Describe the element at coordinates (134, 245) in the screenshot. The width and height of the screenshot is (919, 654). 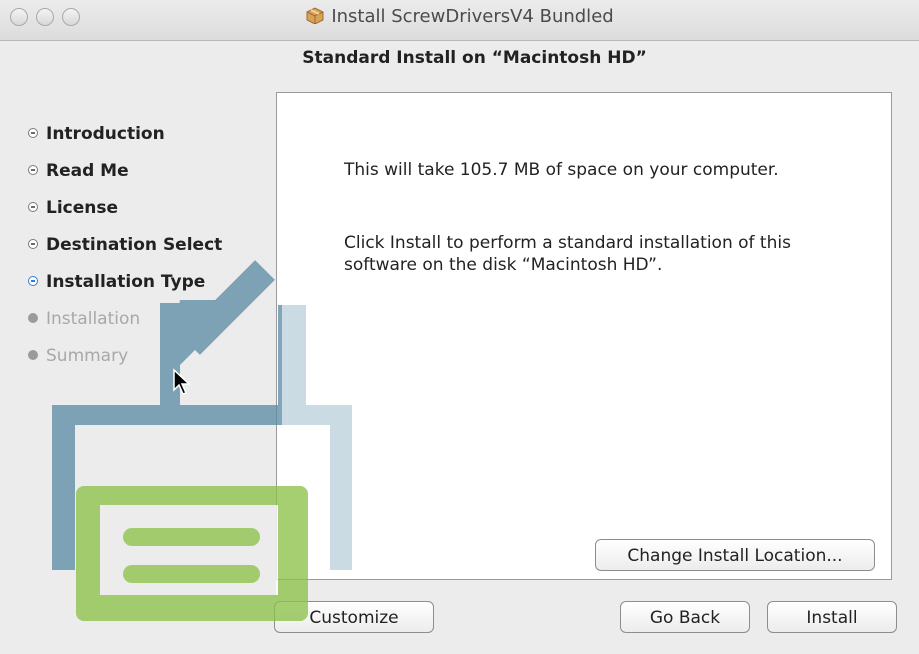
I see `step-label: Destination Select` at that location.